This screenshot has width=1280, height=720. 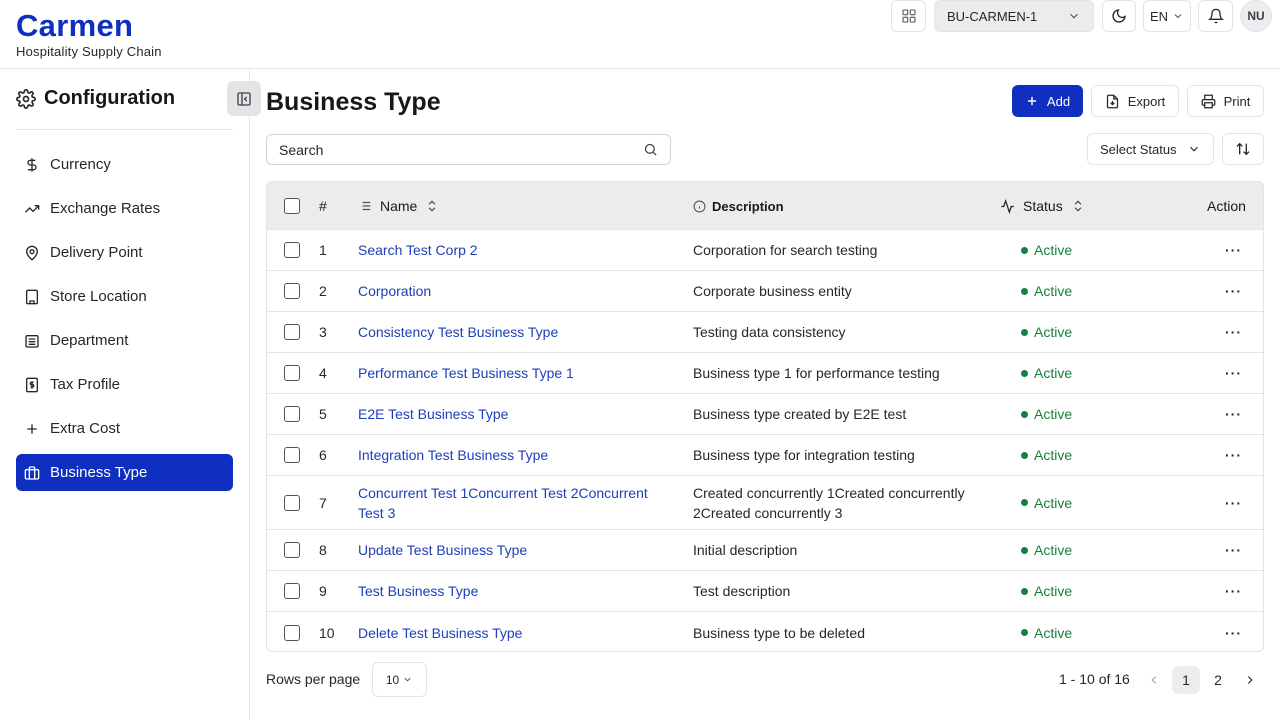 I want to click on notifications-button, so click(x=1215, y=16).